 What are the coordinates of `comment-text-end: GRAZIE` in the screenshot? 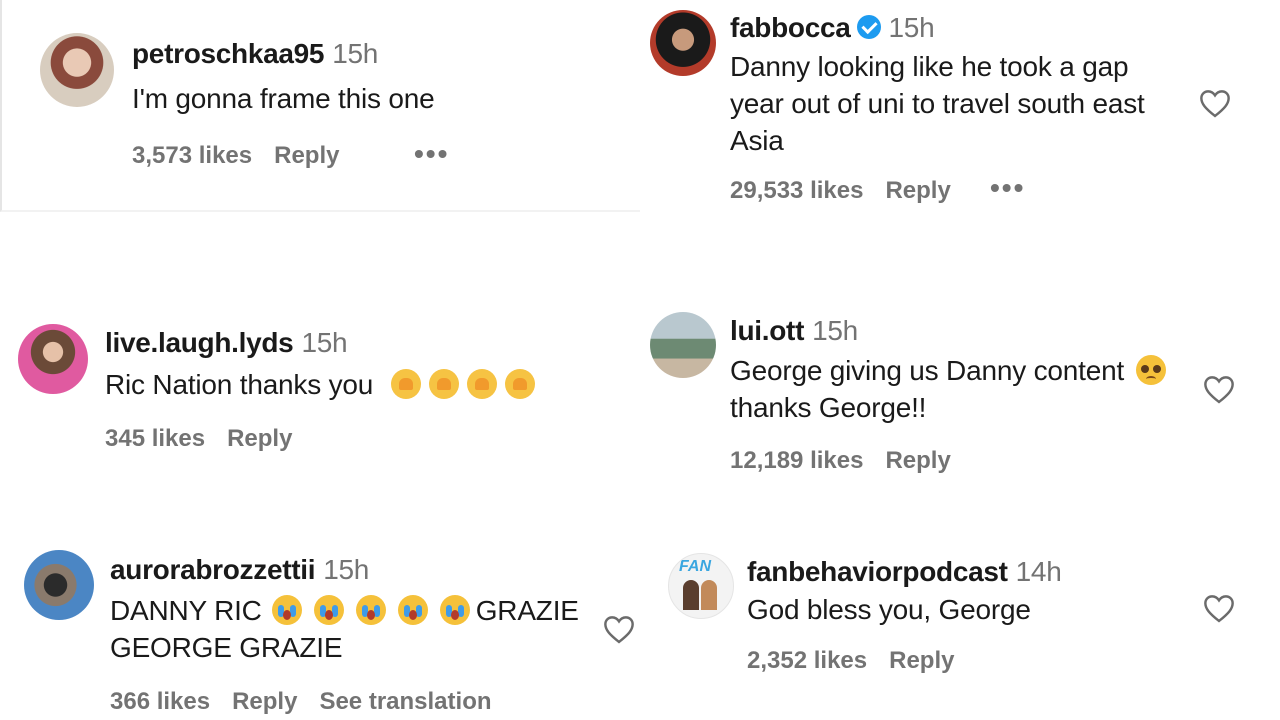 It's located at (527, 610).